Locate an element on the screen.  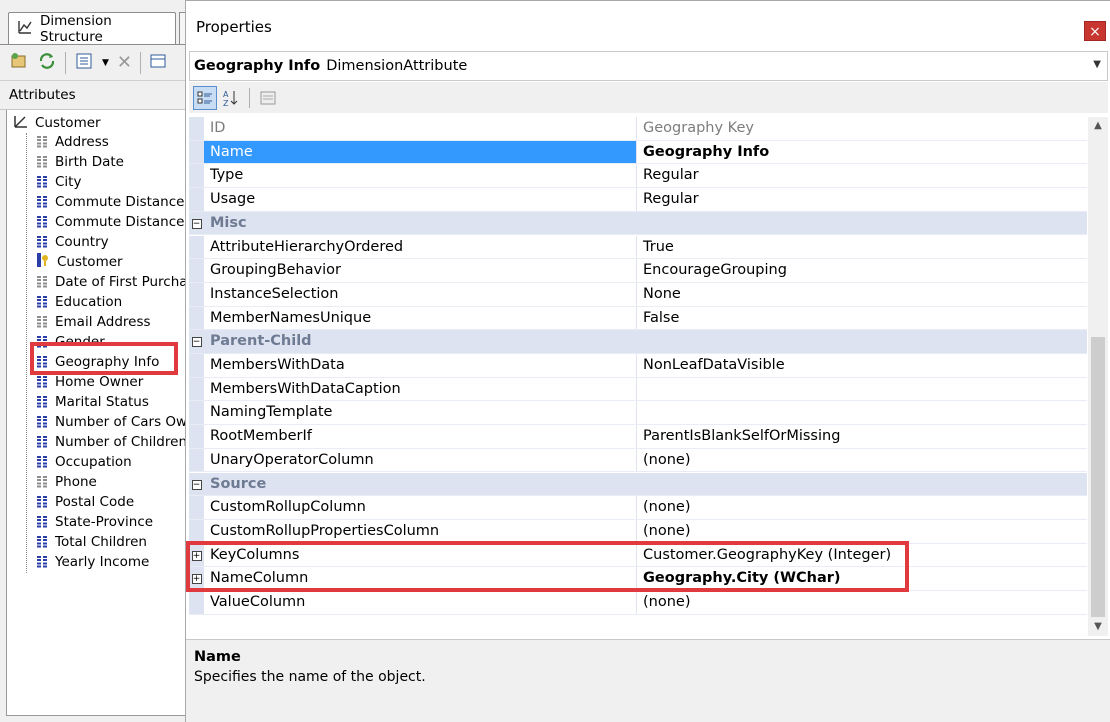
property-row: UnaryOperatorColumn (none) is located at coordinates (638, 460).